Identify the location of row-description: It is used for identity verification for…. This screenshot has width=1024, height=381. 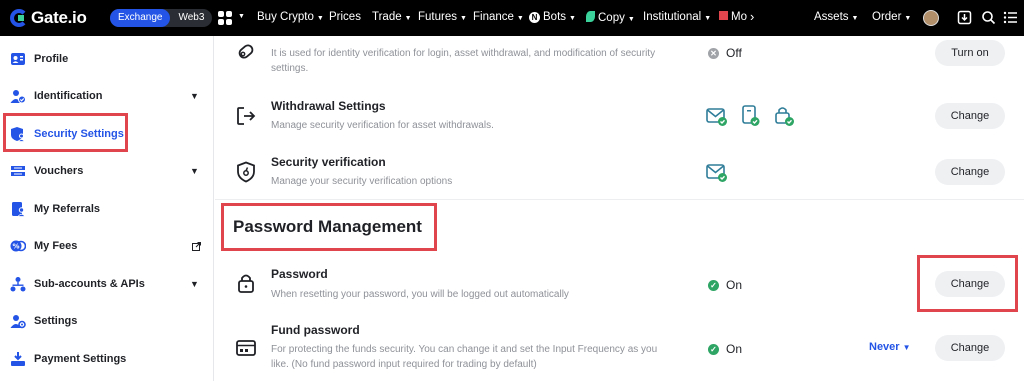
(463, 61).